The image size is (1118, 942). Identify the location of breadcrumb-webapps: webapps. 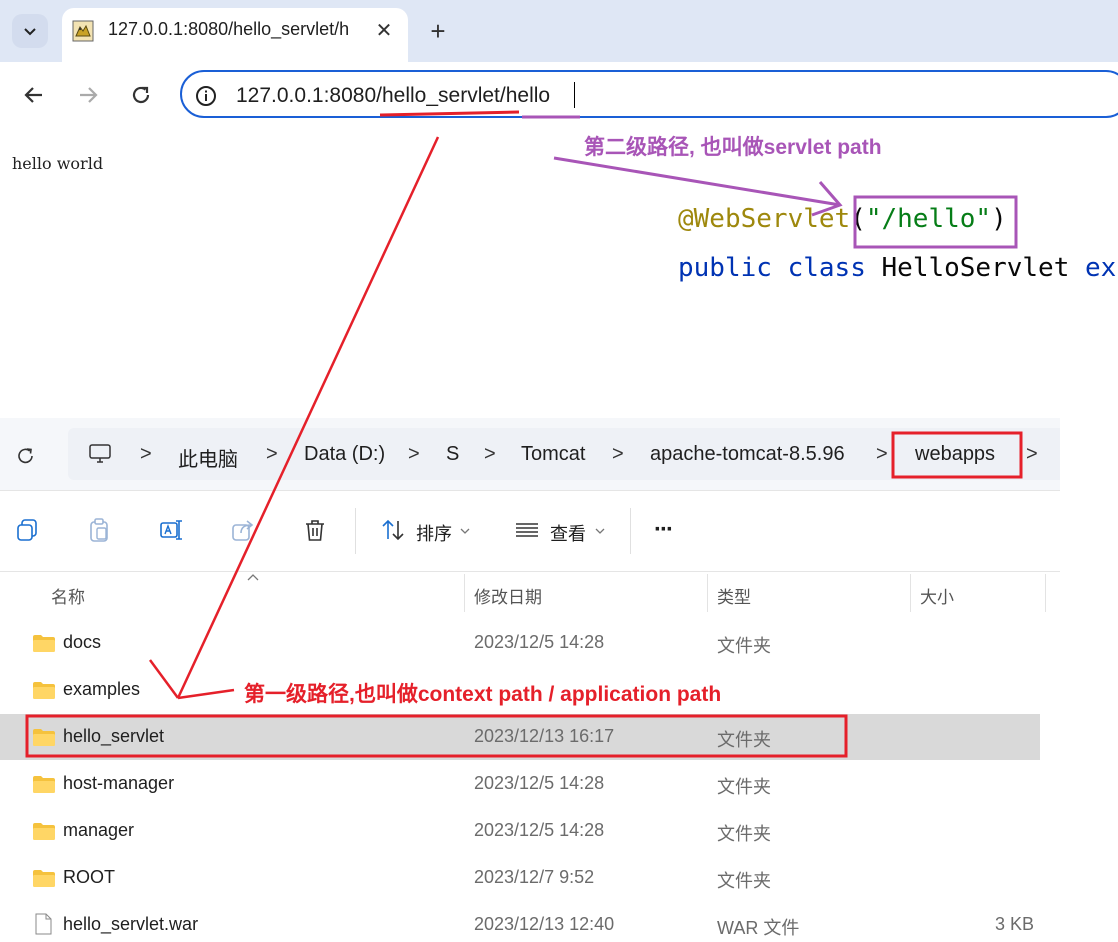
(955, 454).